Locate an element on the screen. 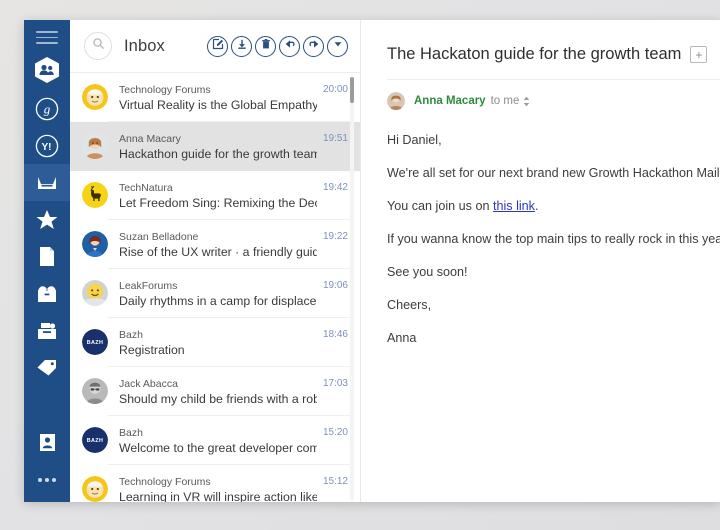  star-icon is located at coordinates (47, 219).